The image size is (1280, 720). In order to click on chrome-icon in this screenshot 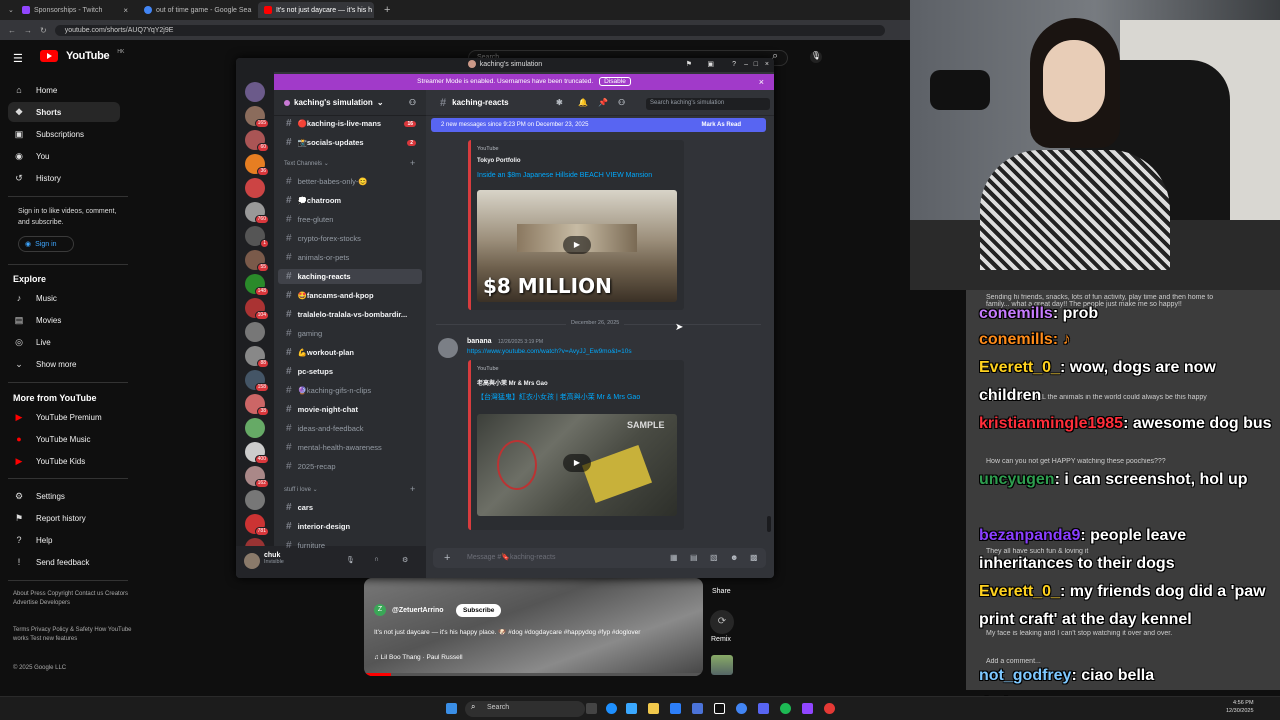, I will do `click(741, 708)`.